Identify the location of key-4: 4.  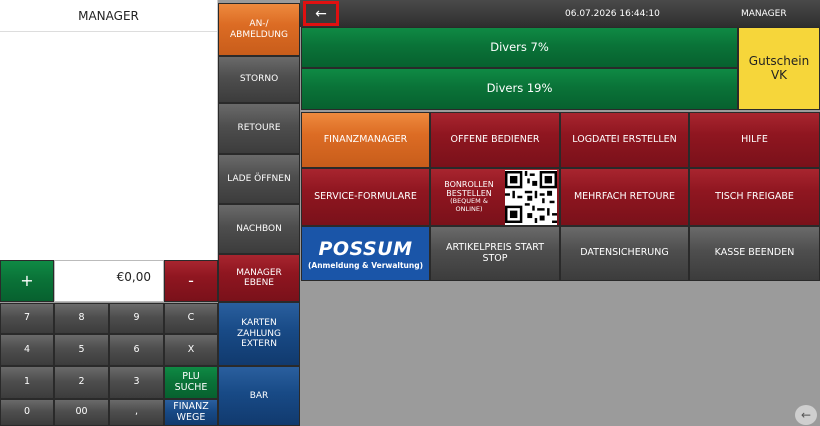
(27, 350).